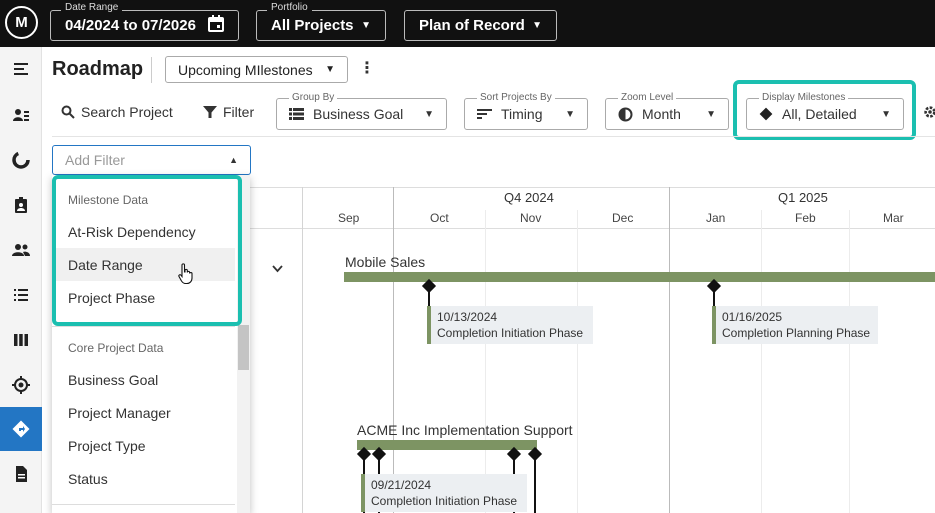 The height and width of the screenshot is (513, 935). I want to click on filter-option-project-manager: Project Manager, so click(143, 412).